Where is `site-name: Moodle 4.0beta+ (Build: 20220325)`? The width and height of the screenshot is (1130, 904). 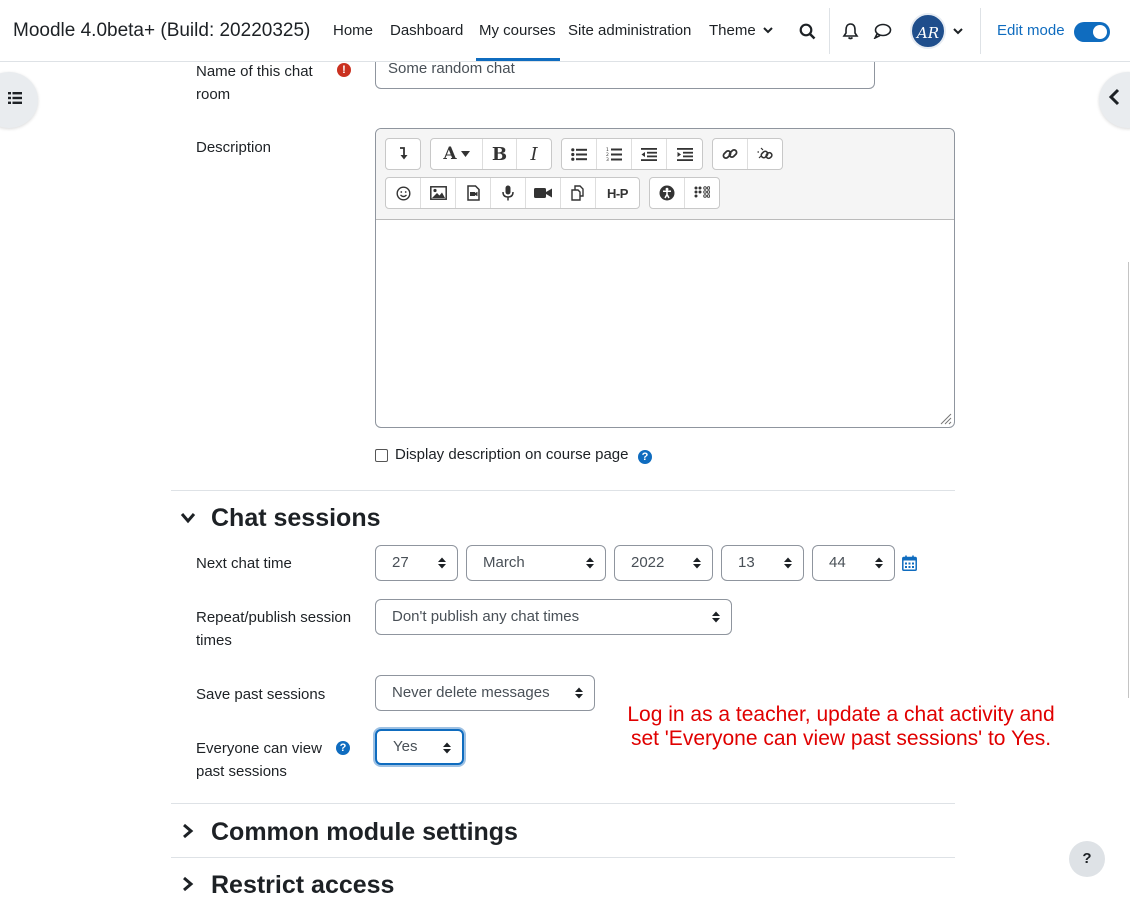
site-name: Moodle 4.0beta+ (Build: 20220325) is located at coordinates (161, 31).